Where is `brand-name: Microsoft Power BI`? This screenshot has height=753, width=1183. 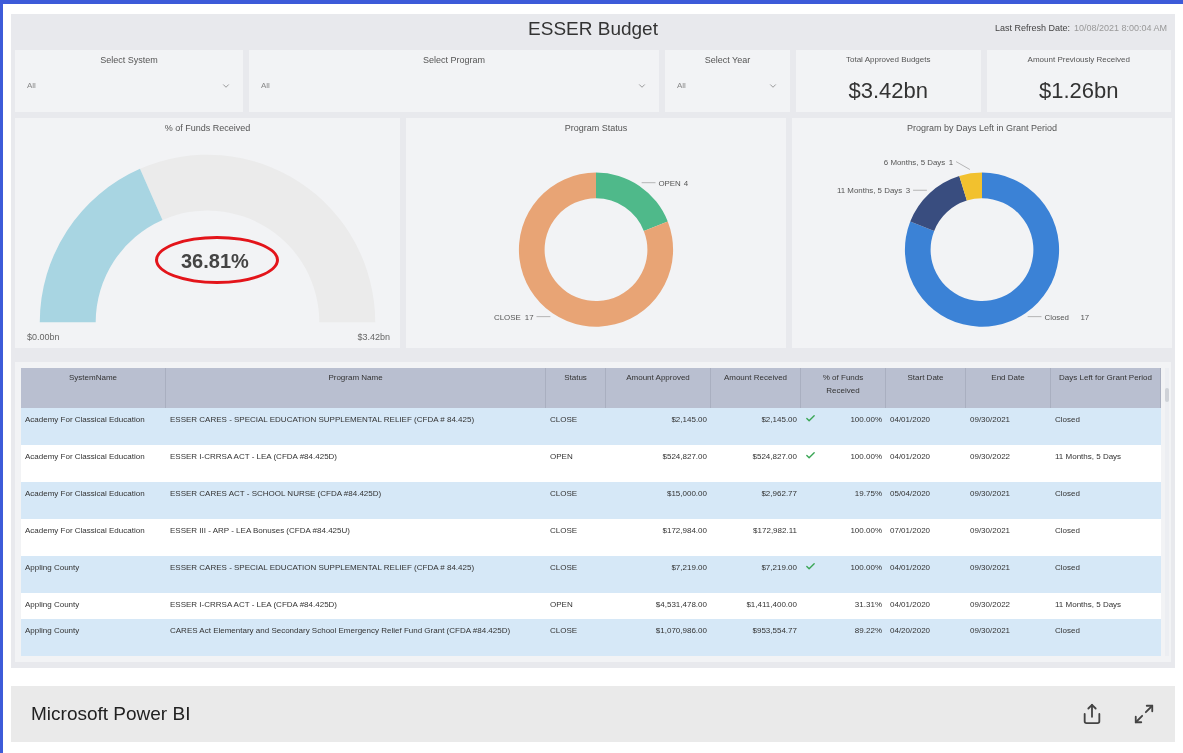
brand-name: Microsoft Power BI is located at coordinates (111, 713).